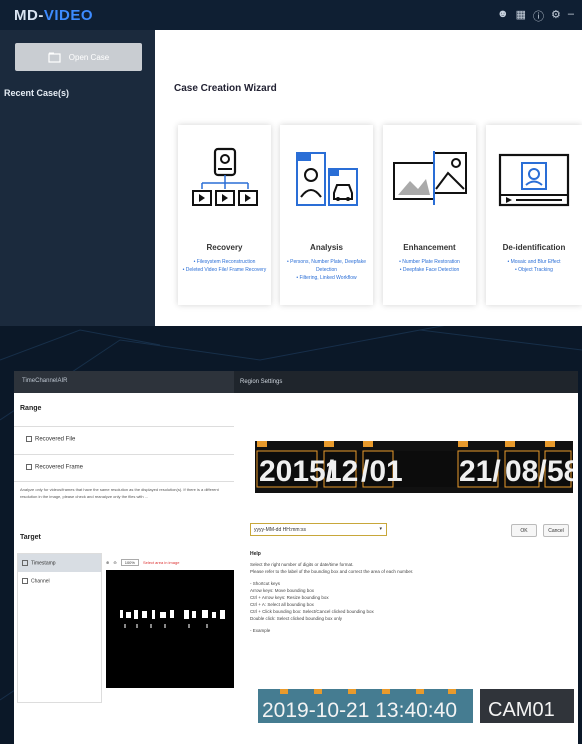 This screenshot has height=744, width=582. Describe the element at coordinates (524, 530) in the screenshot. I see `ok-button: OK` at that location.